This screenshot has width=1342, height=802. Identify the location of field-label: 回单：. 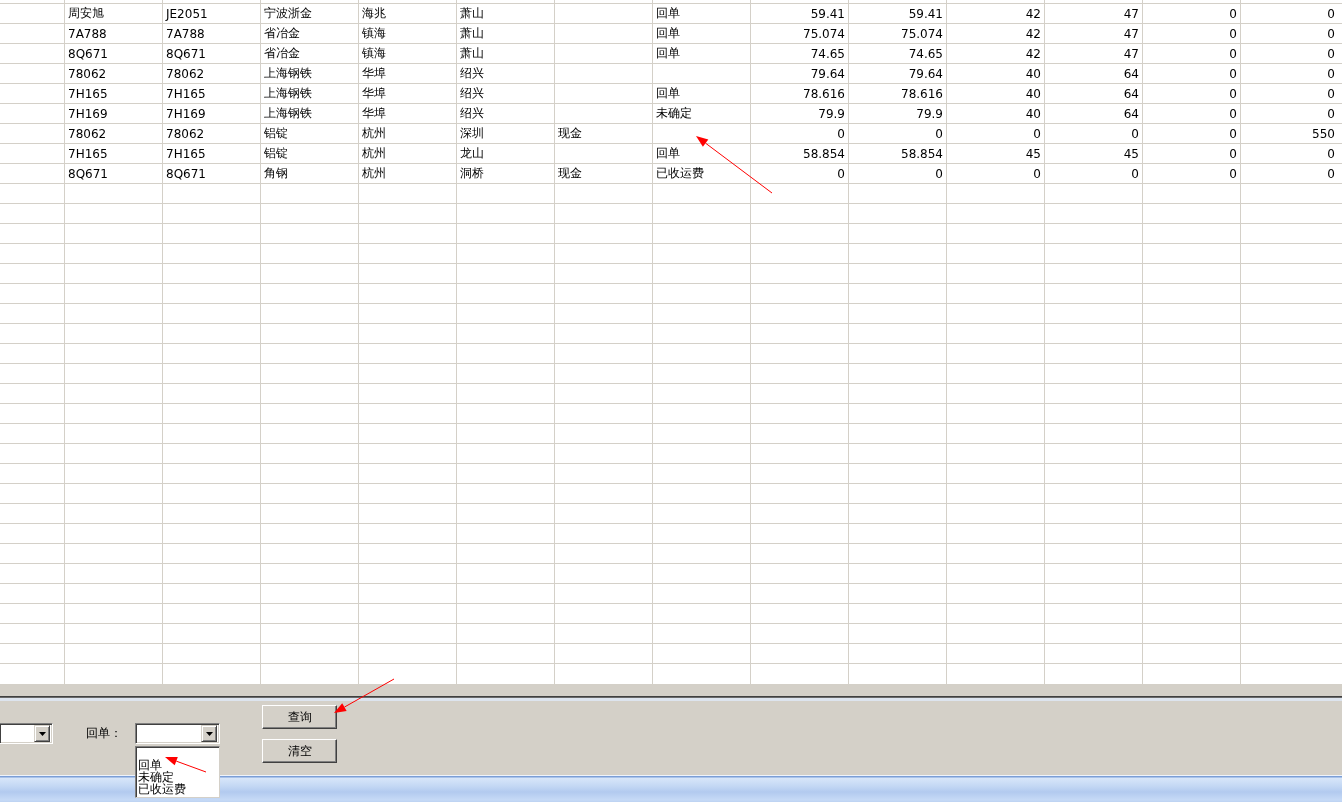
(104, 733).